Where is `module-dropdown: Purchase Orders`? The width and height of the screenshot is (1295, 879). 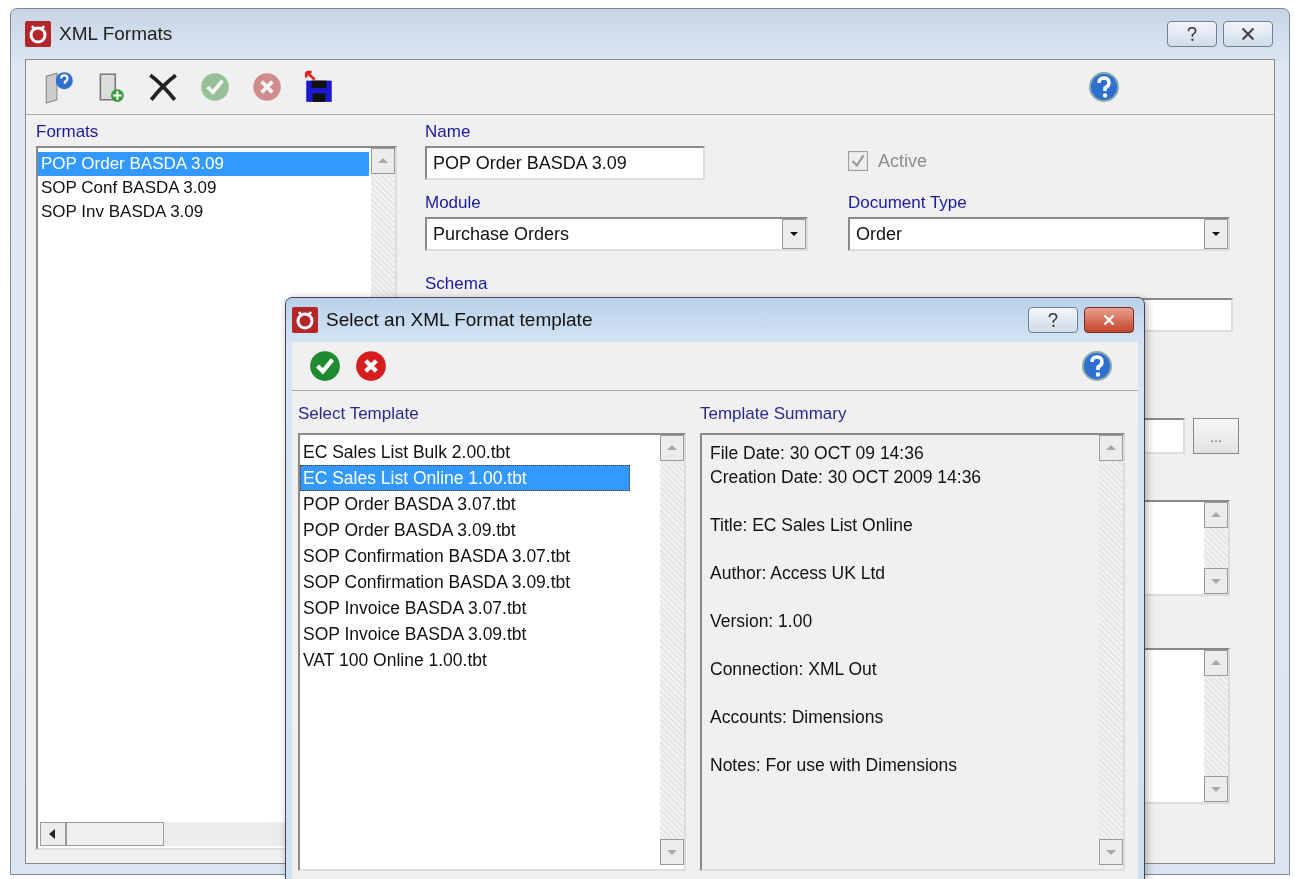
module-dropdown: Purchase Orders is located at coordinates (616, 234).